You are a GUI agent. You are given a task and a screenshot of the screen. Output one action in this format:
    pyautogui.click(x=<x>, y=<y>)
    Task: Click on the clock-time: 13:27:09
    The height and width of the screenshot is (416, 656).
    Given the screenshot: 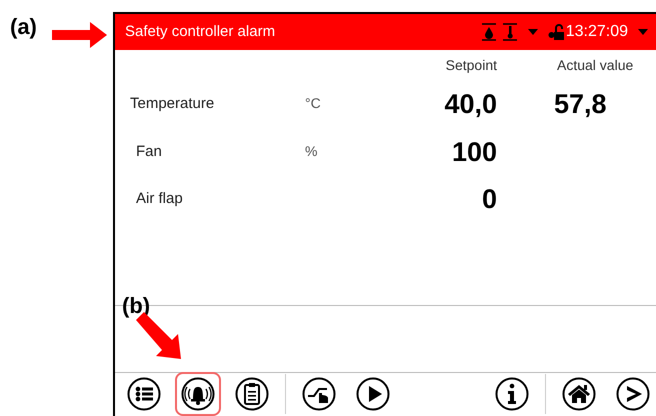 What is the action you would take?
    pyautogui.click(x=597, y=32)
    